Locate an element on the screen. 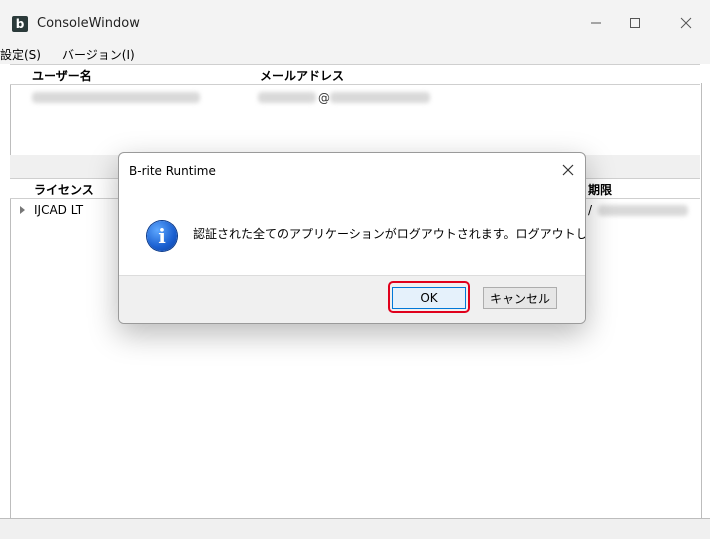 The height and width of the screenshot is (539, 710). info-icon: i is located at coordinates (162, 236).